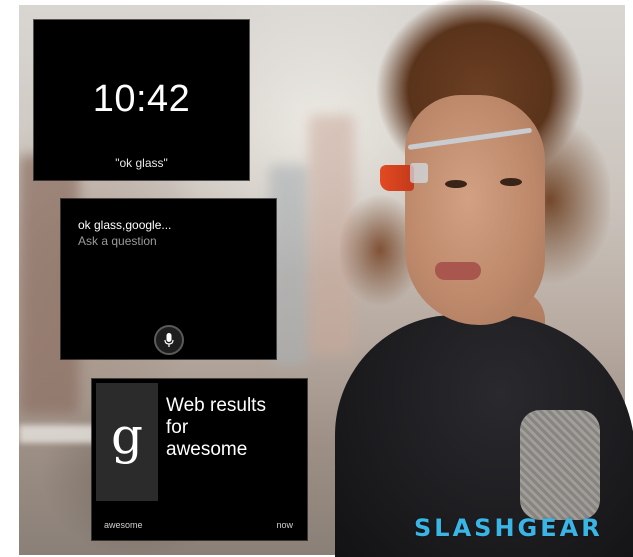 Image resolution: width=633 pixels, height=557 pixels. I want to click on results-footer-time: now, so click(284, 525).